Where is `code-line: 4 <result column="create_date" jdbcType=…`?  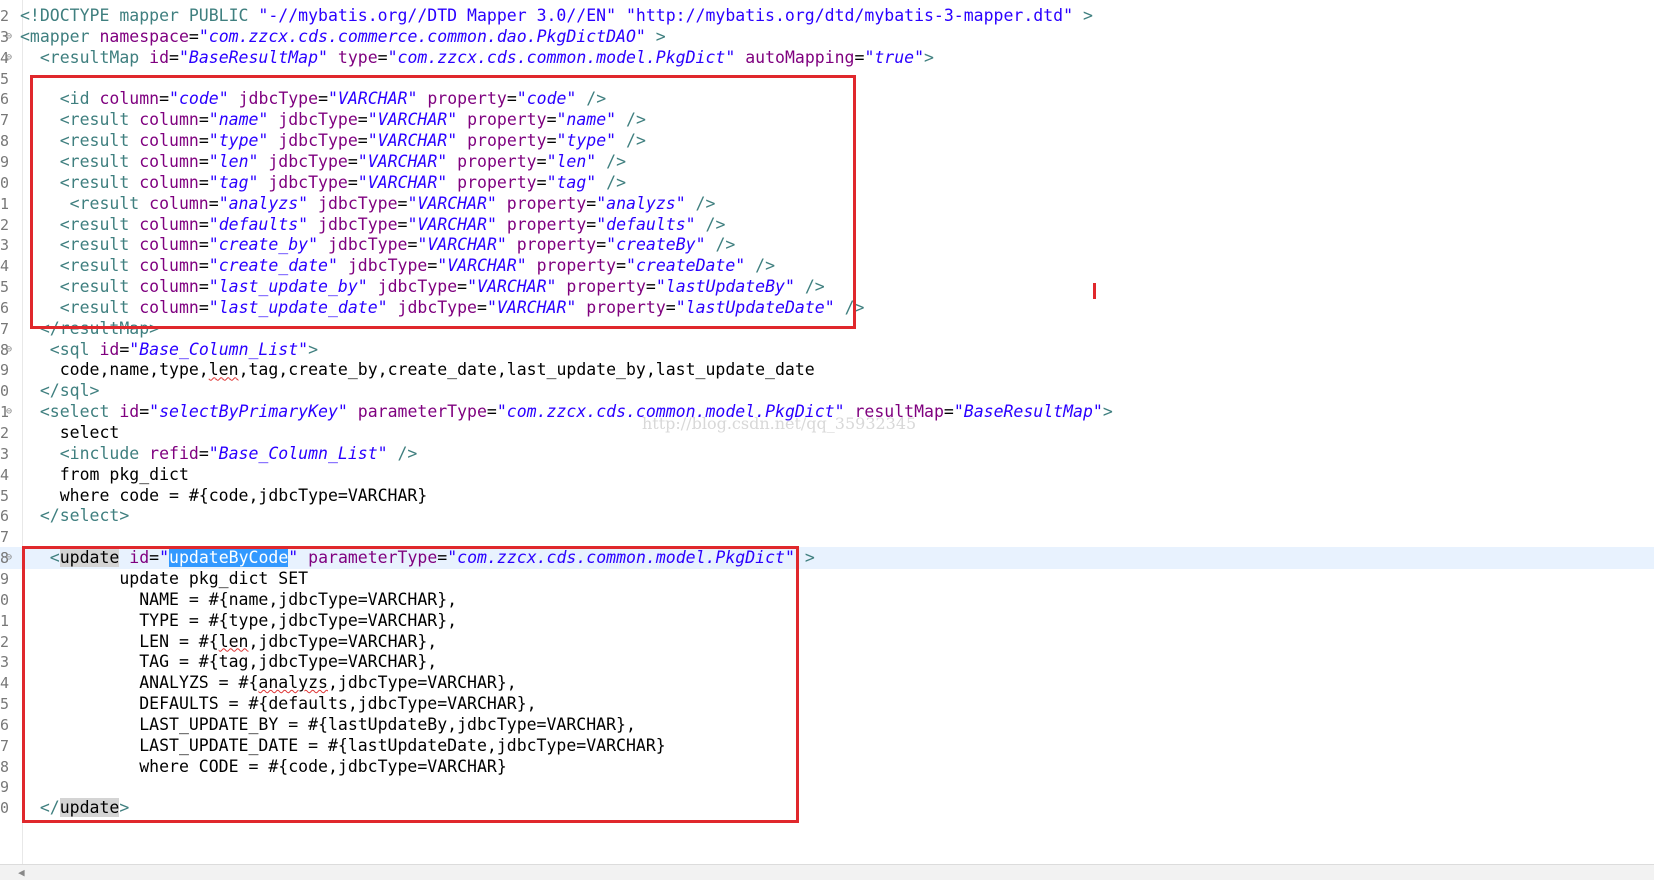
code-line: 4 <result column="create_date" jdbcType=… is located at coordinates (827, 266).